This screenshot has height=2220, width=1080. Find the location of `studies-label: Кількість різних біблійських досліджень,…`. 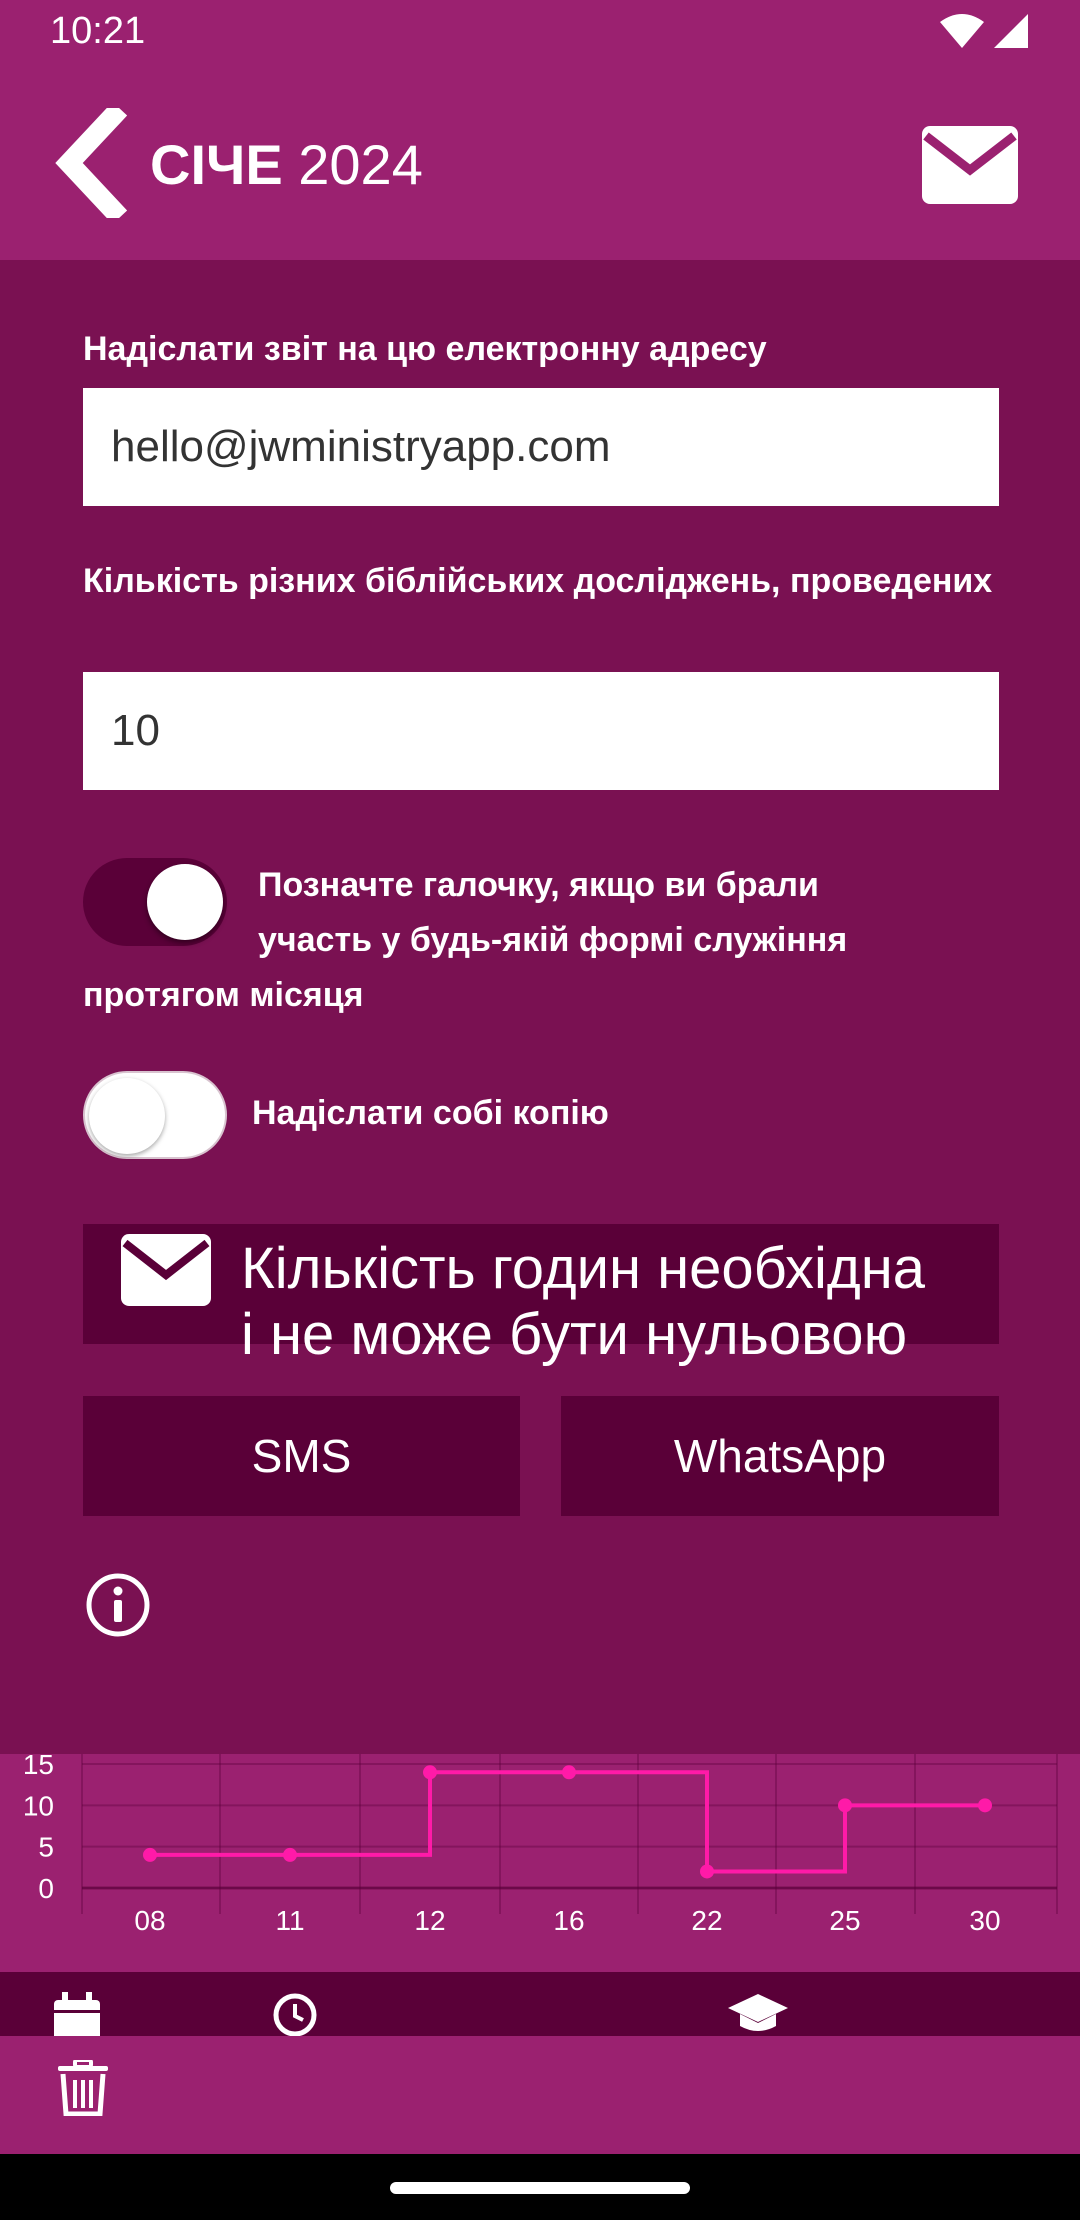

studies-label: Кількість різних біблійських досліджень,… is located at coordinates (538, 581).